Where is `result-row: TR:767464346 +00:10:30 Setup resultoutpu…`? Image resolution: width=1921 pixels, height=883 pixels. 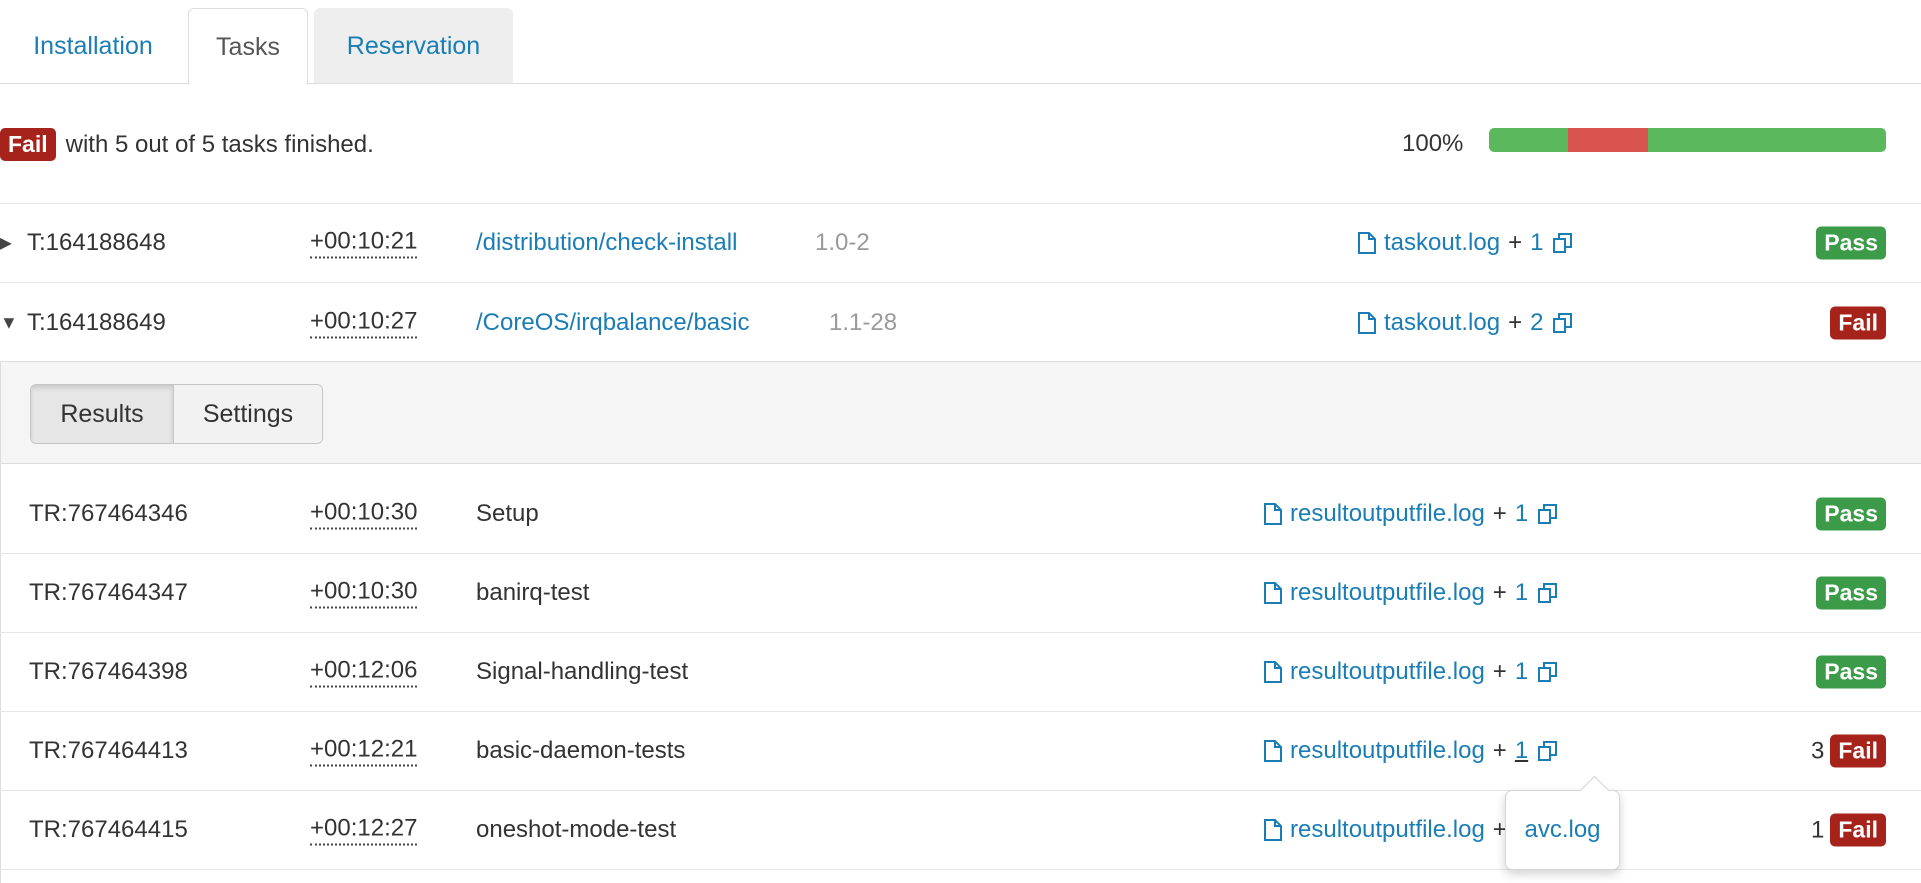
result-row: TR:767464346 +00:10:30 Setup resultoutpu… is located at coordinates (960, 514).